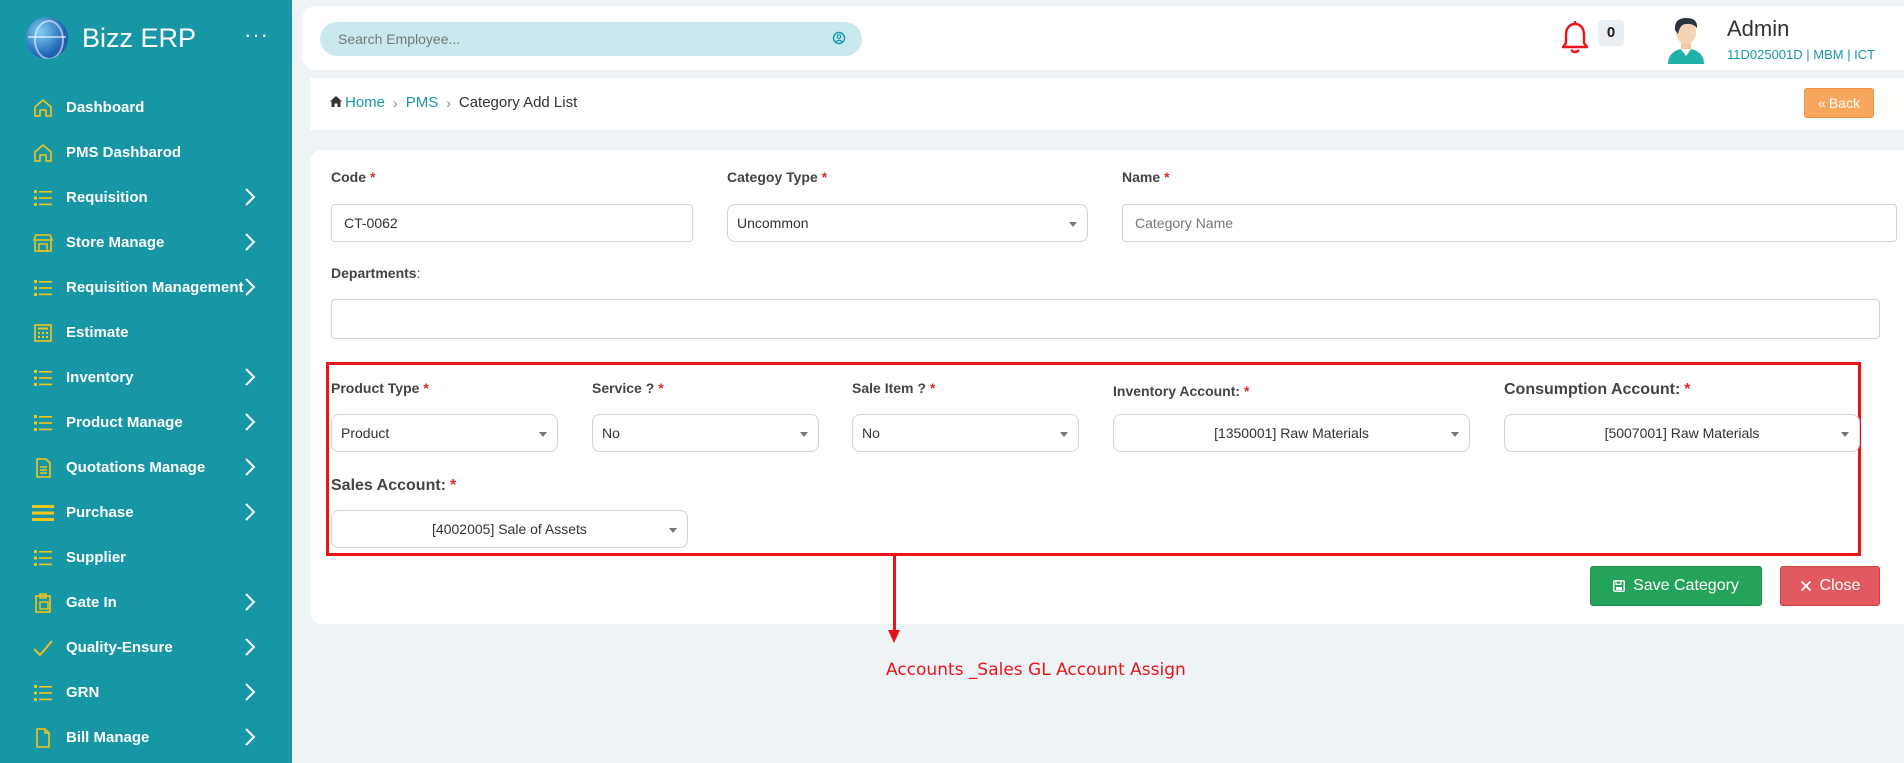  I want to click on inventory-account-value: [1350001] Raw Materials, so click(1291, 433).